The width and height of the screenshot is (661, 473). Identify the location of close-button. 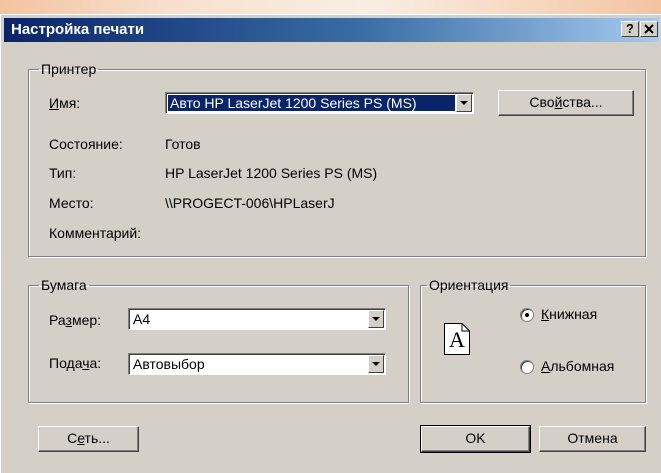
(649, 29).